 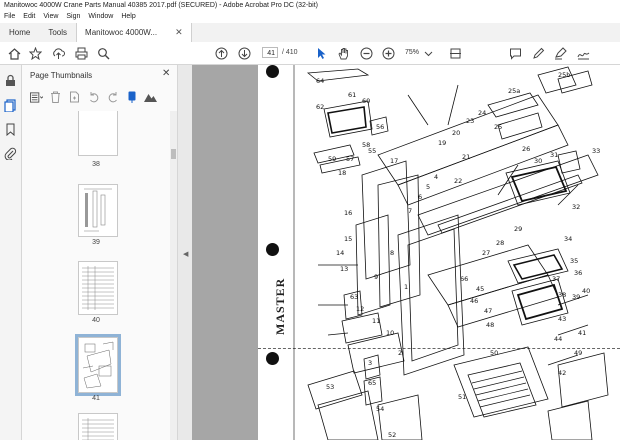 I want to click on thumbnail-label: 41, so click(x=96, y=398).